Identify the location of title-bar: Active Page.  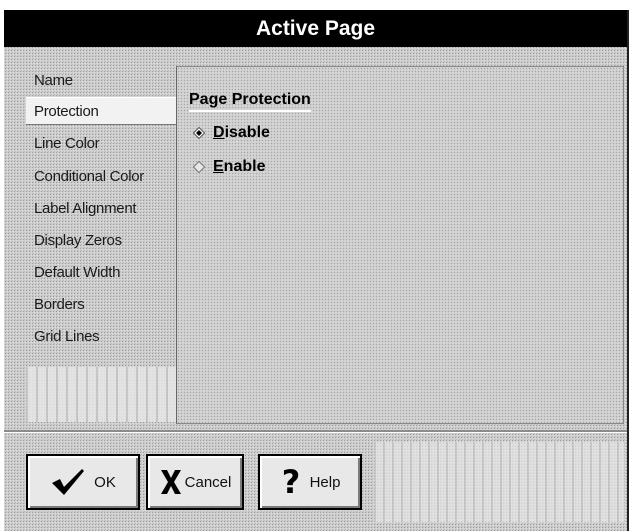
(315, 28).